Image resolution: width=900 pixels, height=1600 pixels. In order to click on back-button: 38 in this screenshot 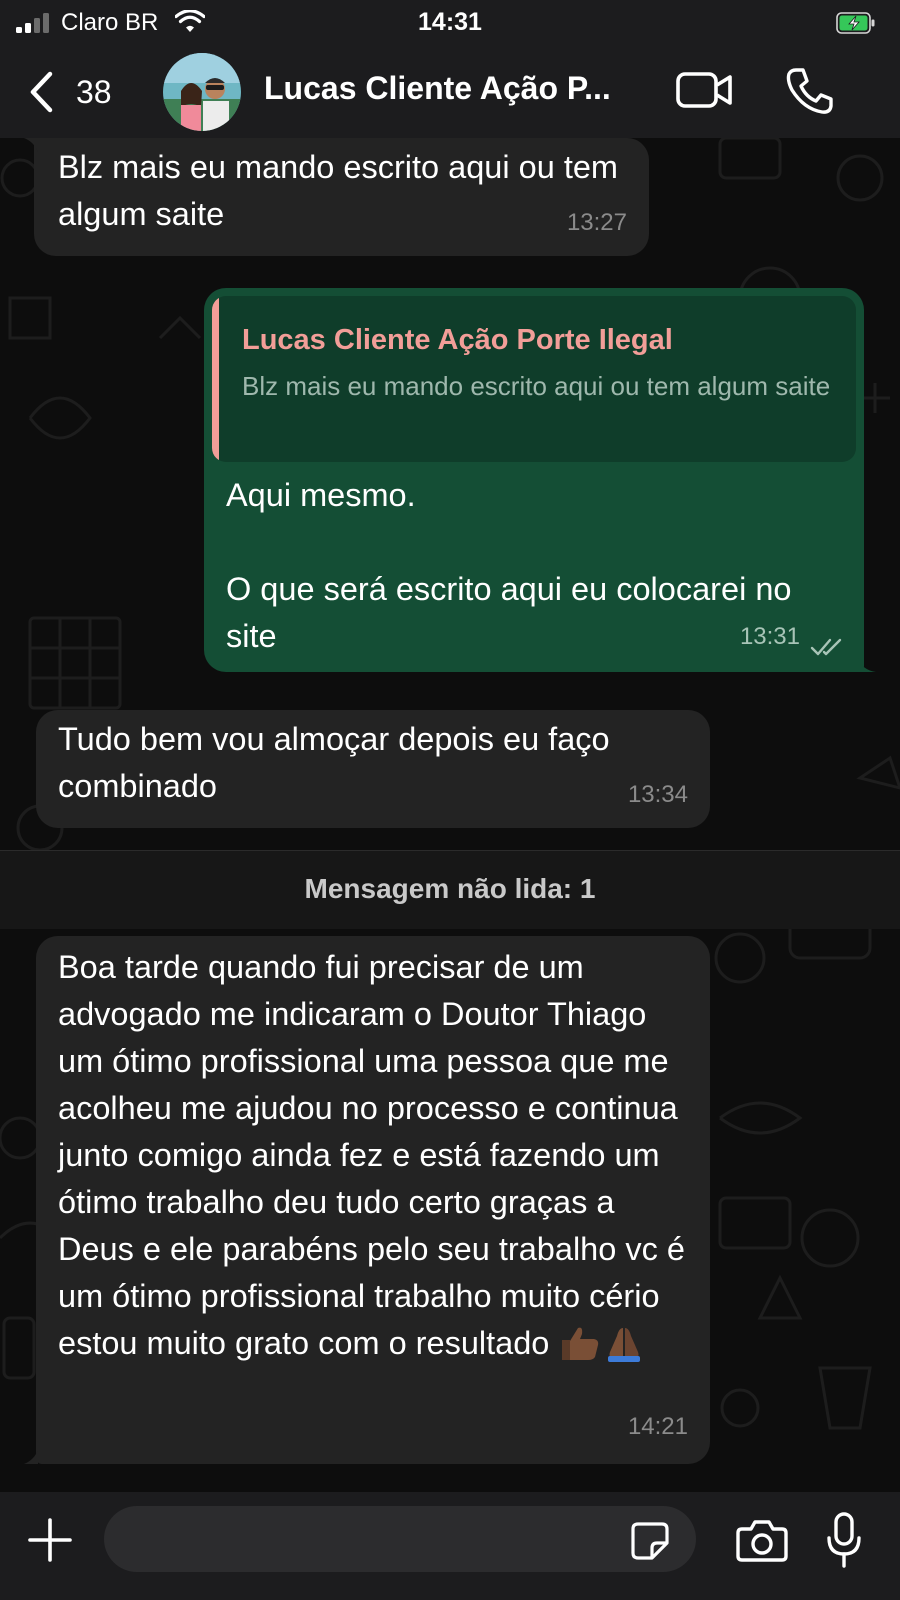, I will do `click(77, 93)`.